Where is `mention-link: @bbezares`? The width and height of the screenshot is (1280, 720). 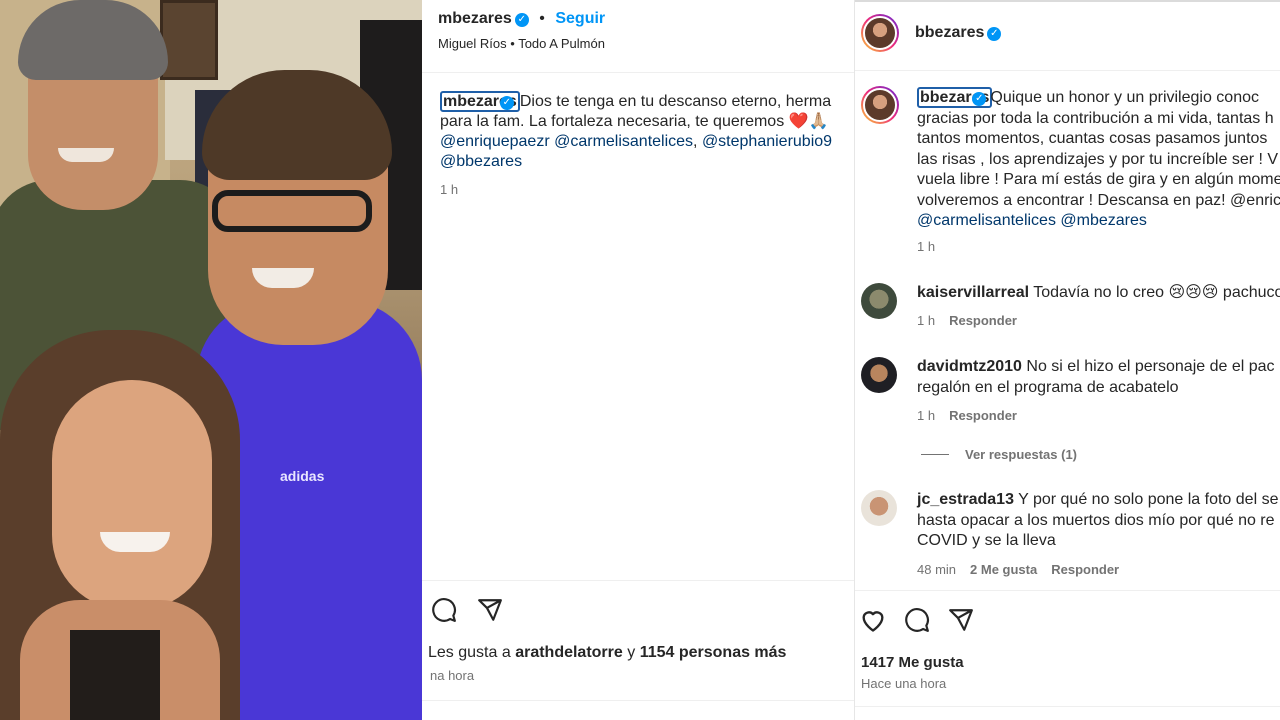
mention-link: @bbezares is located at coordinates (481, 161).